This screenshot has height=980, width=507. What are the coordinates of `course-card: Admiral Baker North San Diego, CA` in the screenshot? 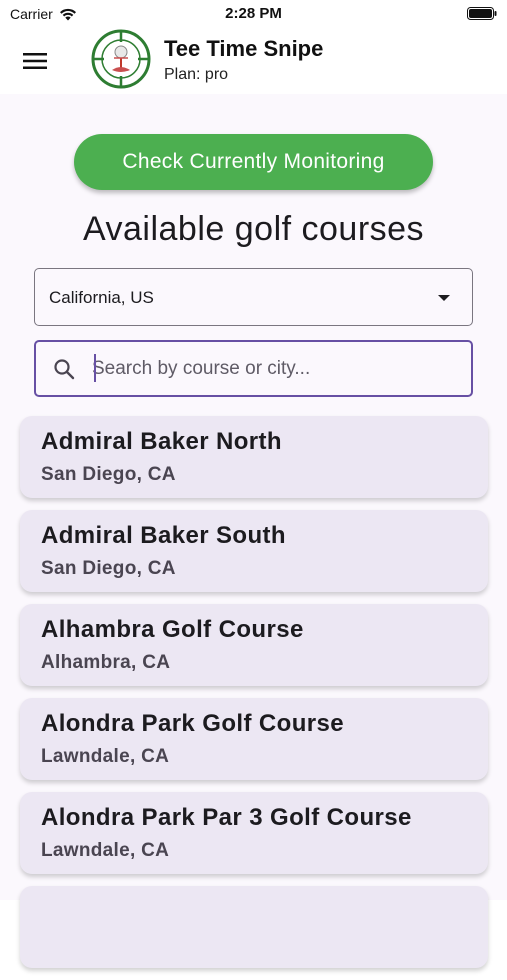 It's located at (254, 457).